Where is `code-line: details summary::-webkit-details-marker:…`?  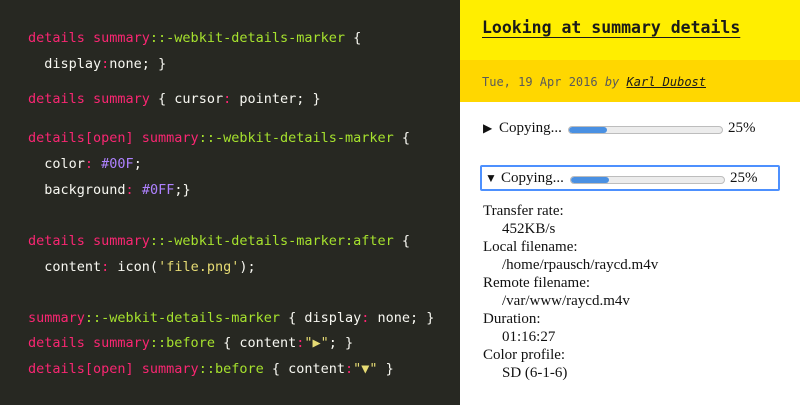
code-line: details summary::-webkit-details-marker:… is located at coordinates (219, 241).